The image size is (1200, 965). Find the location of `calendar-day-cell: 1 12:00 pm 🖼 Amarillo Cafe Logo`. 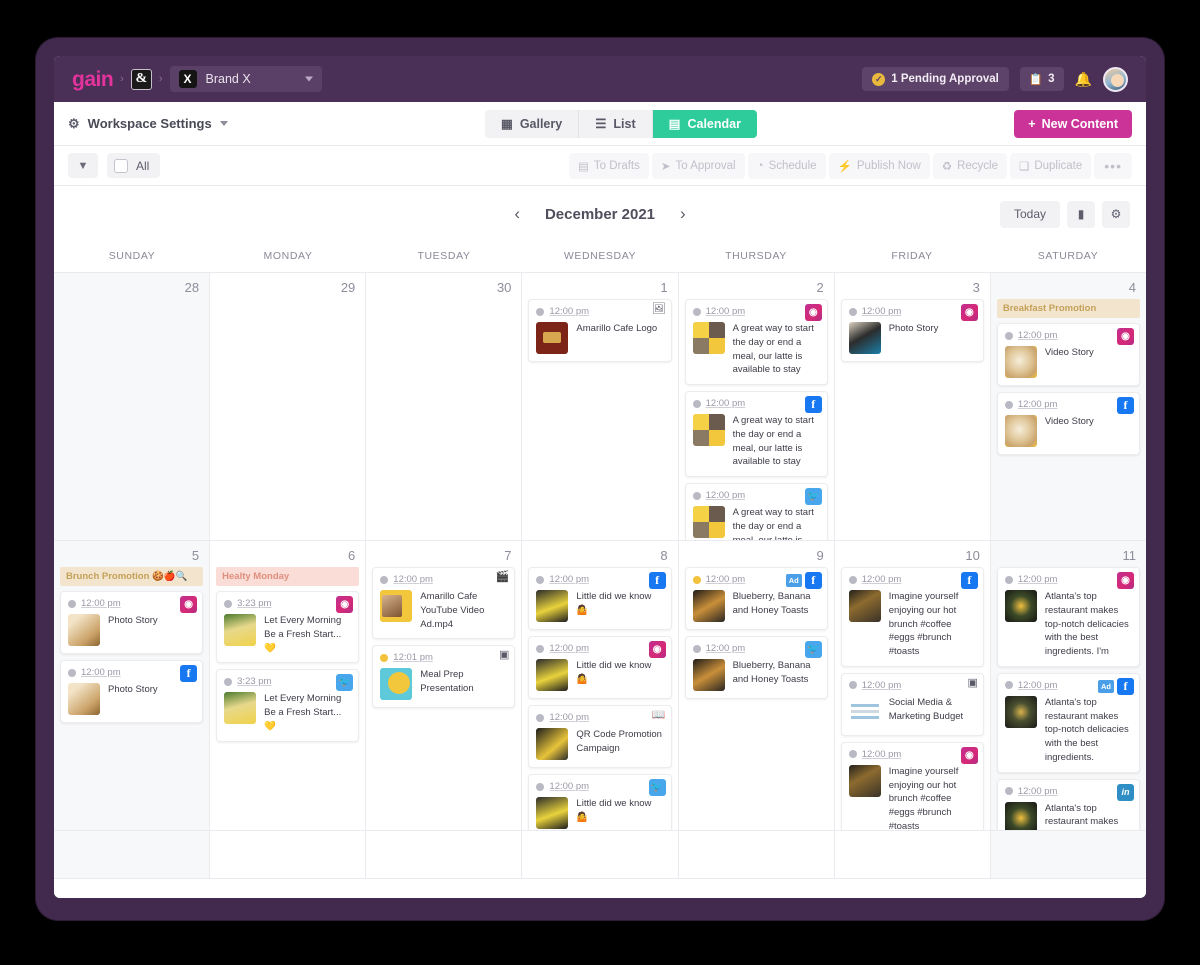

calendar-day-cell: 1 12:00 pm 🖼 Amarillo Cafe Logo is located at coordinates (600, 406).